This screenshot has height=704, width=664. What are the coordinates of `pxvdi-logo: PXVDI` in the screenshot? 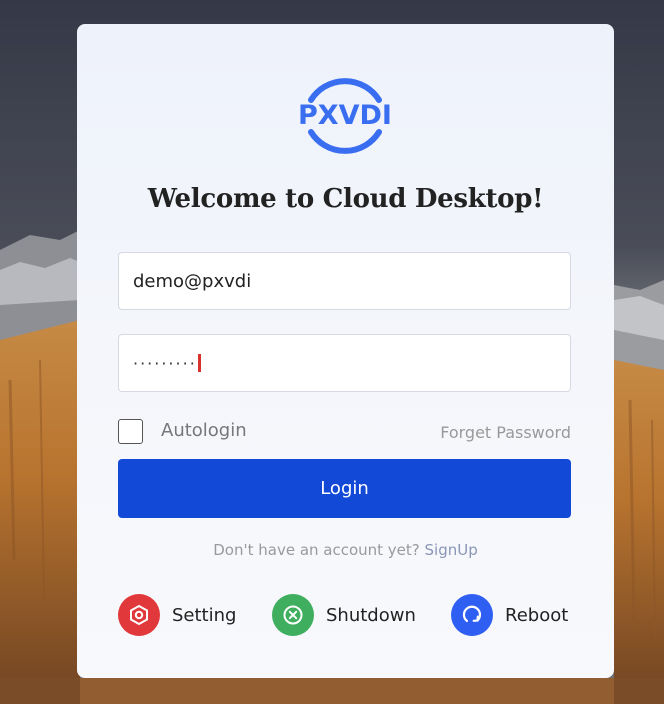 It's located at (345, 114).